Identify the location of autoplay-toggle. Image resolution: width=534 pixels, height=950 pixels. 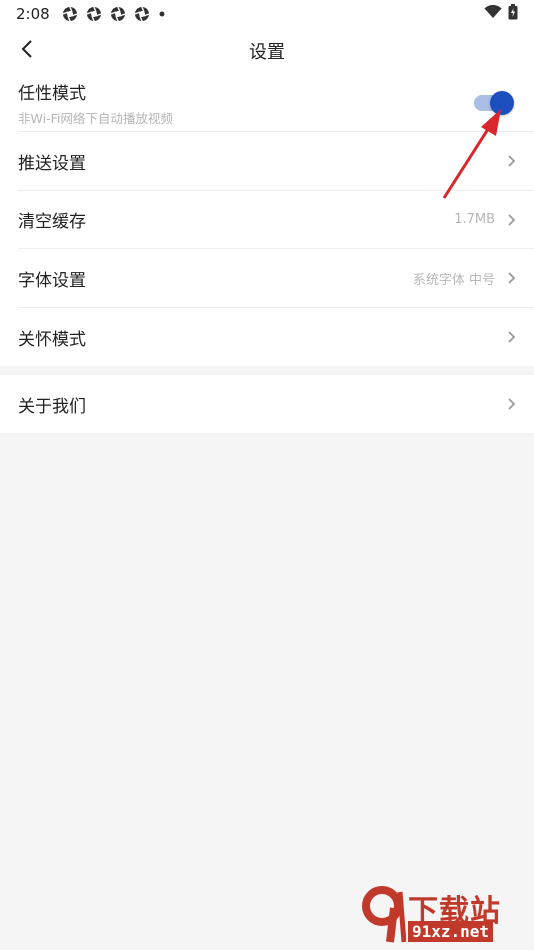
(494, 102).